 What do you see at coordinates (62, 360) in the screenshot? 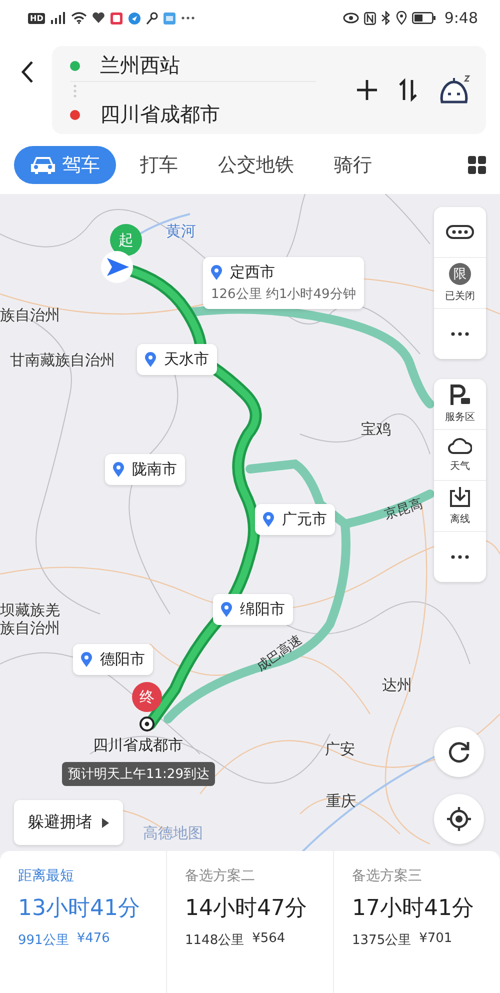
I see `place-label: 甘南藏族自治州` at bounding box center [62, 360].